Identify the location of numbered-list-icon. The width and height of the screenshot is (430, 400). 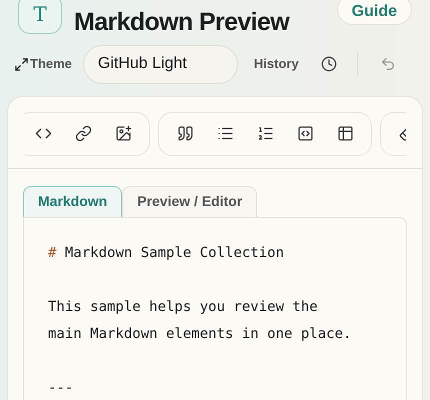
(265, 133).